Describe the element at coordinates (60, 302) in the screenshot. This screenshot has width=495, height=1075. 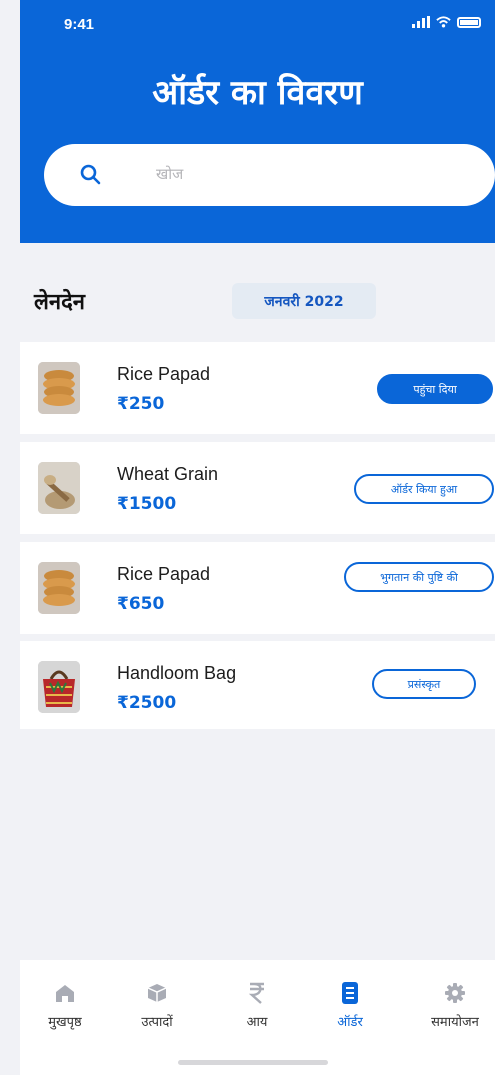
I see `section-label: लेनदेन` at that location.